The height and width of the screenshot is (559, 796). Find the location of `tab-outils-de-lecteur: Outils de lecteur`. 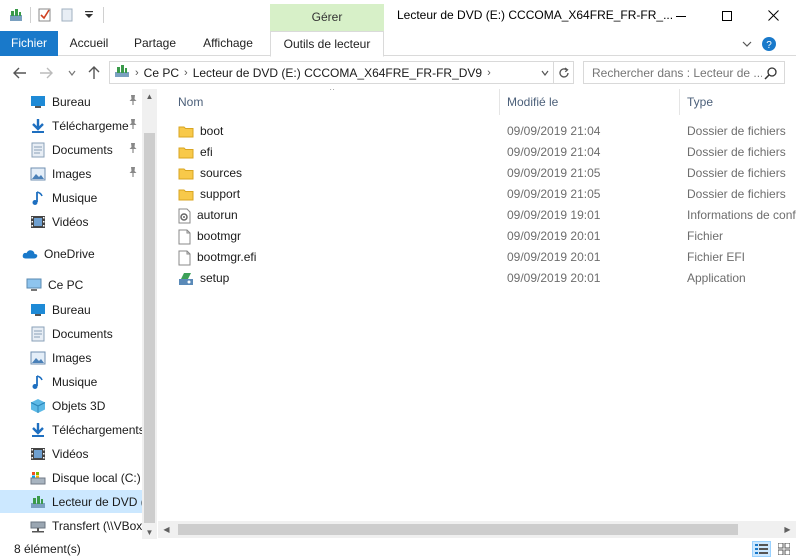

tab-outils-de-lecteur: Outils de lecteur is located at coordinates (327, 44).